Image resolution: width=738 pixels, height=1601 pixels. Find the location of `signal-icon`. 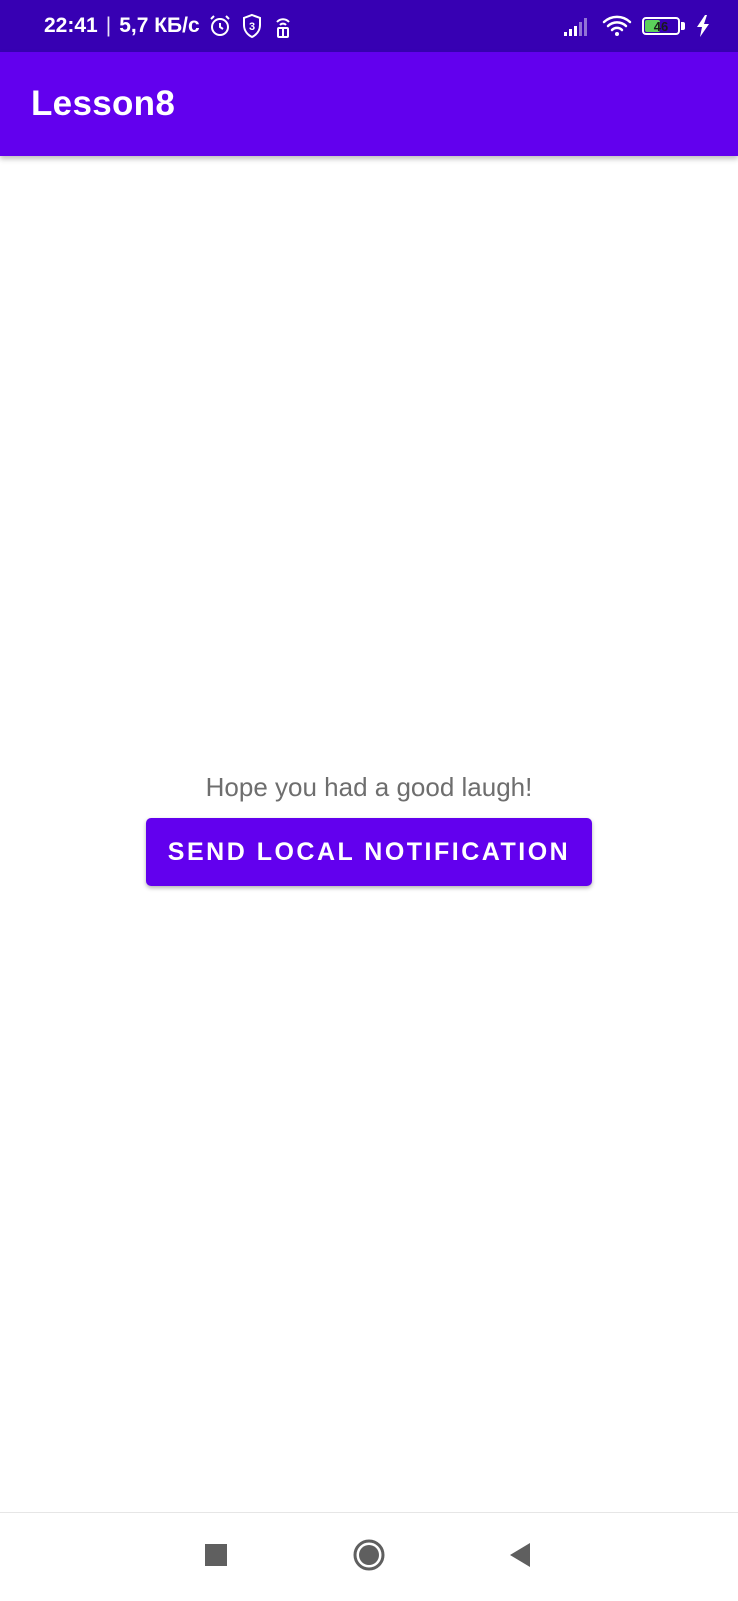

signal-icon is located at coordinates (578, 26).